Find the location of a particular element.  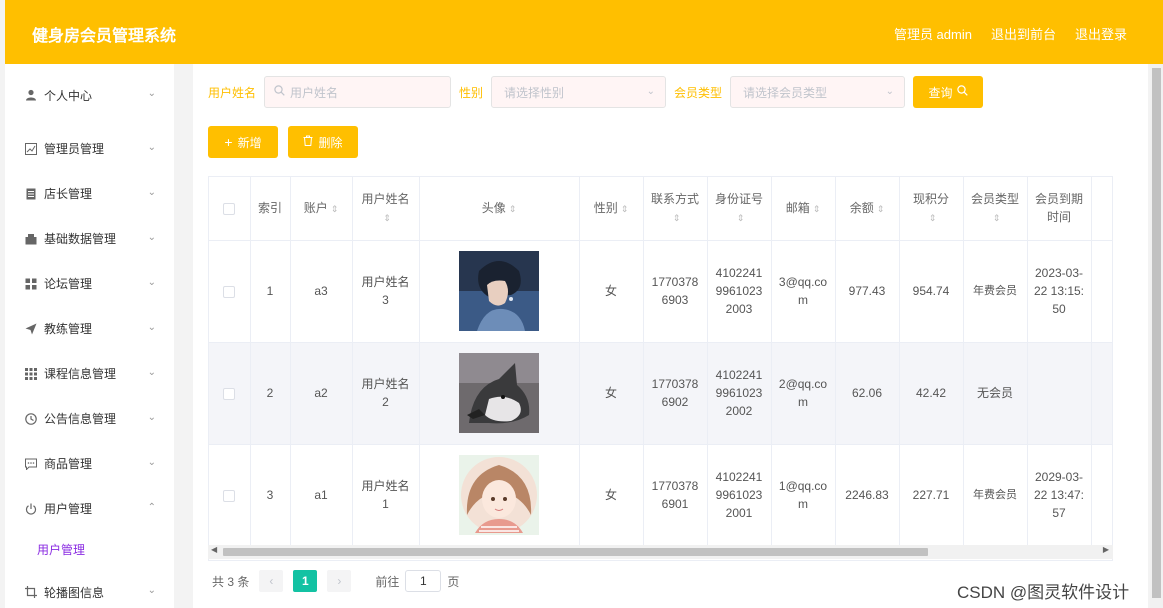

apps-icon is located at coordinates (31, 373).